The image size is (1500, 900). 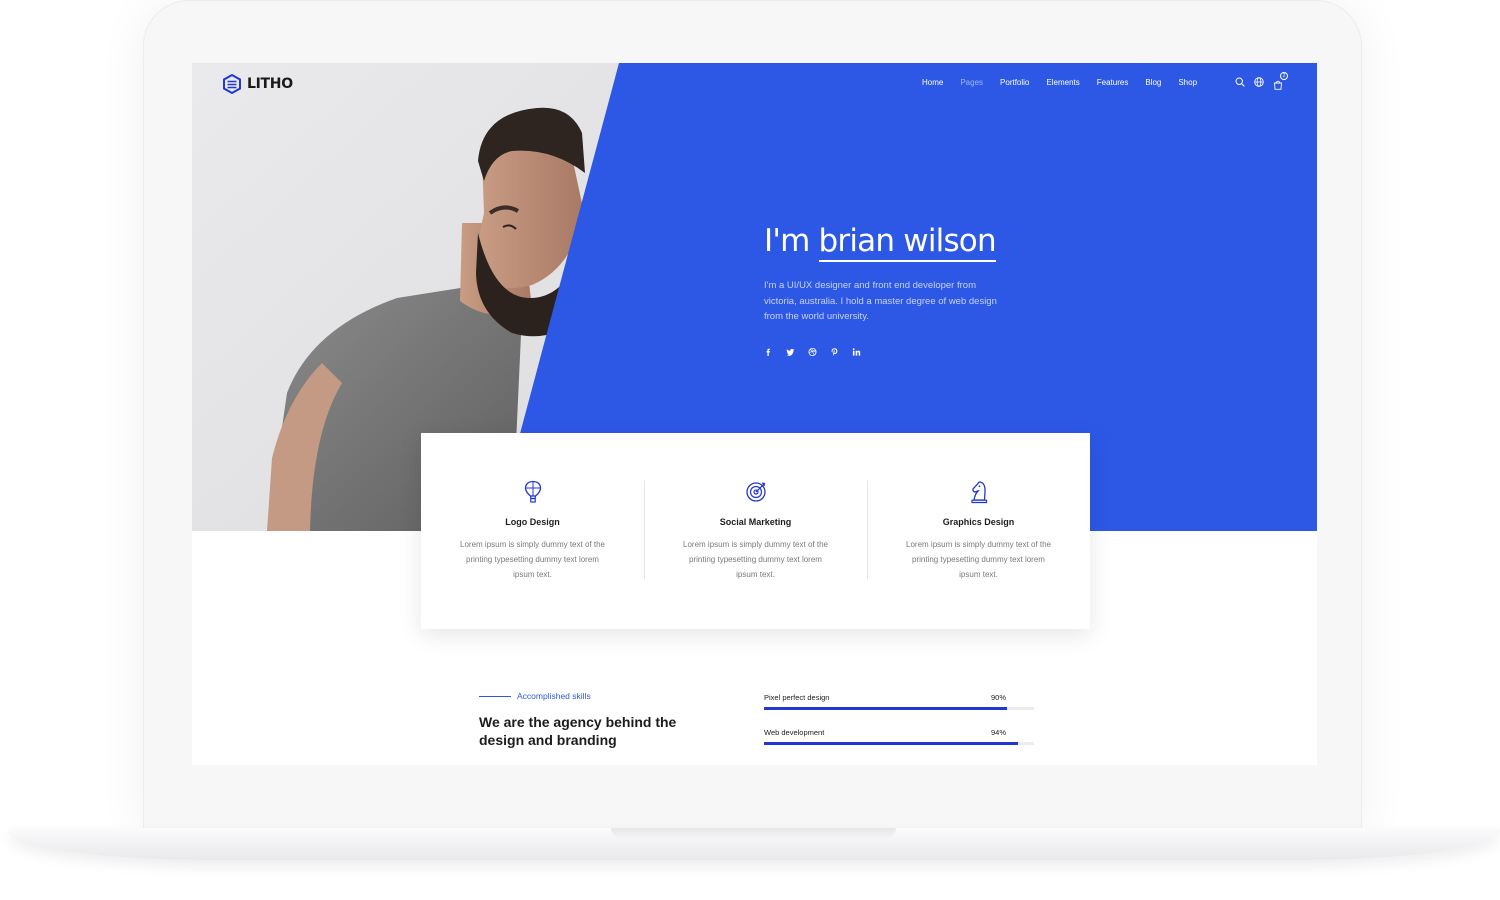 I want to click on nav-elements: Elements, so click(x=1062, y=82).